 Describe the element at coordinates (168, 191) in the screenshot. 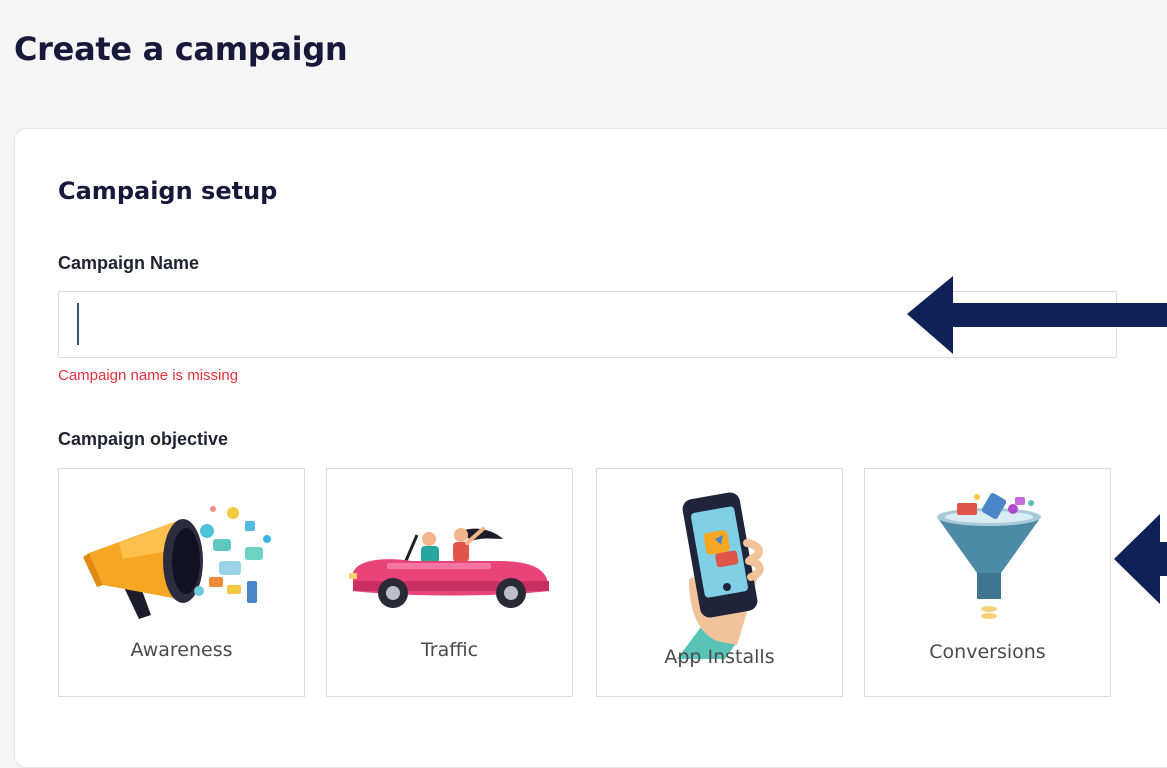

I see `section-title: Campaign setup` at that location.